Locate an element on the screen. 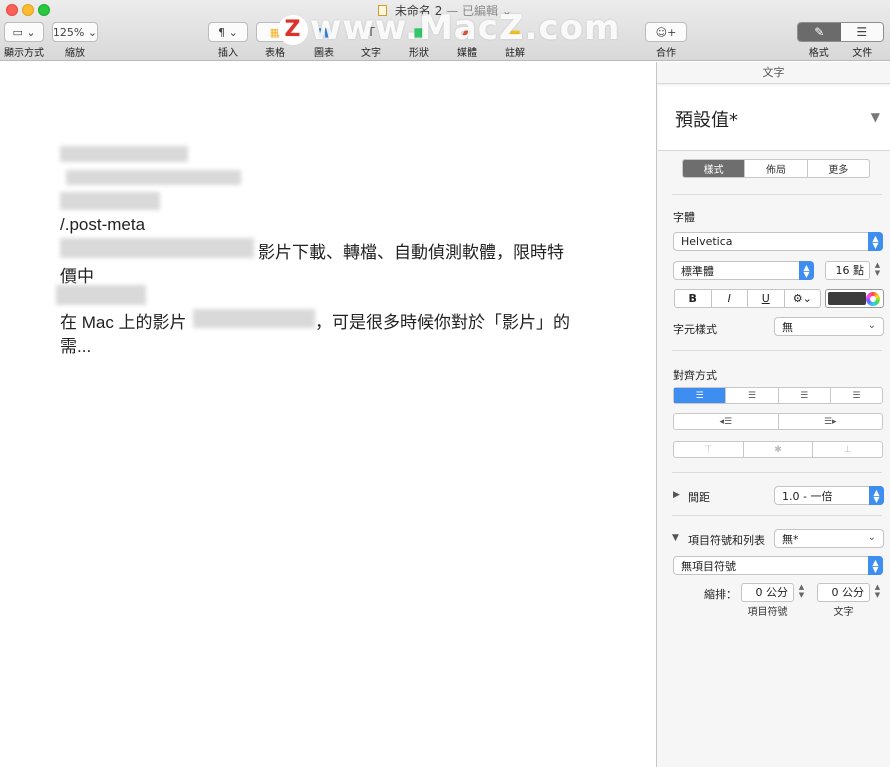 This screenshot has height=767, width=890. align-left-button: ☰ is located at coordinates (700, 395).